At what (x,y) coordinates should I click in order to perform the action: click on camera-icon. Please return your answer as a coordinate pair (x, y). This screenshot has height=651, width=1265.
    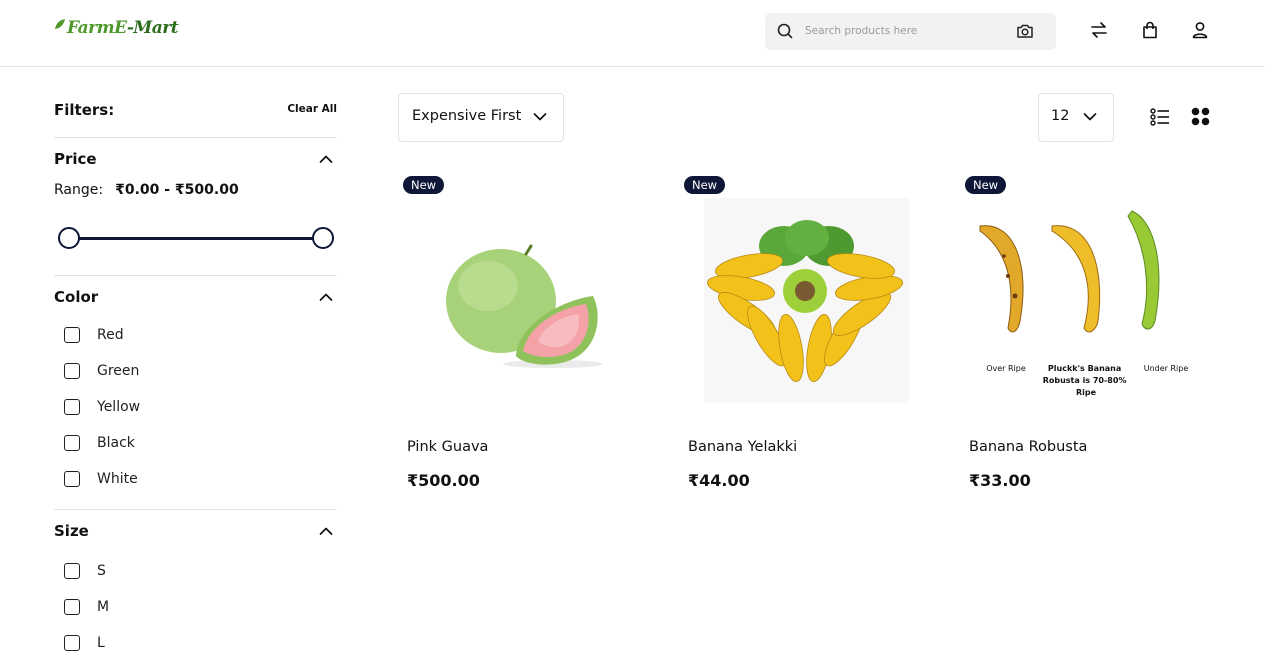
    Looking at the image, I should click on (1025, 31).